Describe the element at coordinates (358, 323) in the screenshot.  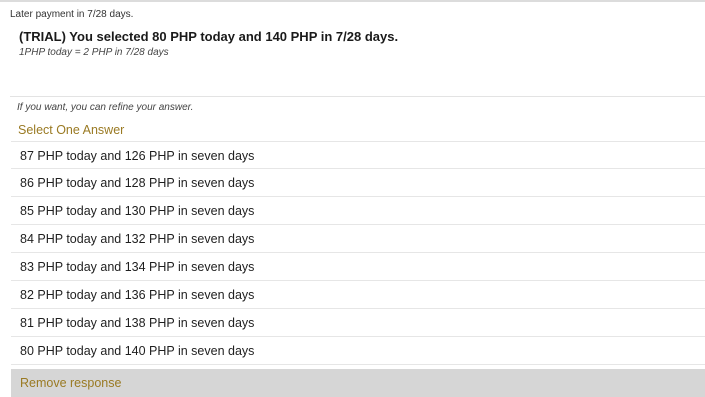
I see `answer-option: 81 PHP today and 138 PHP in seven days` at that location.